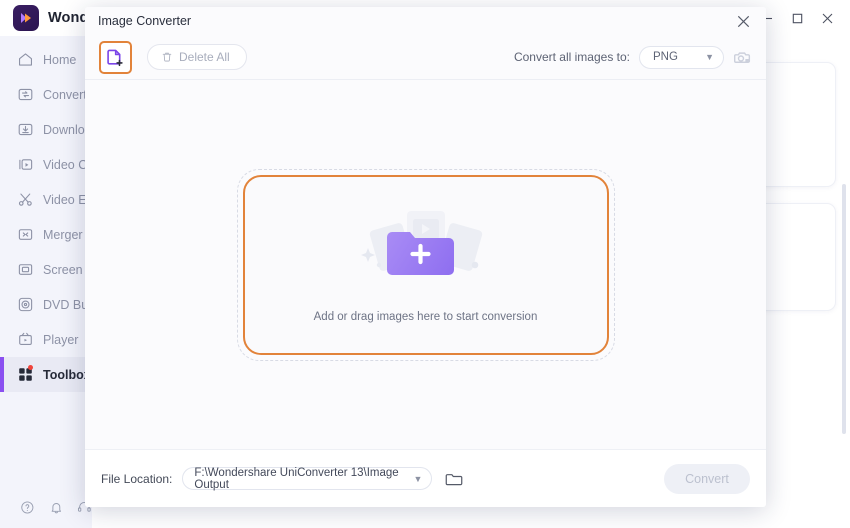 This screenshot has width=850, height=528. I want to click on notification-badge, so click(30, 367).